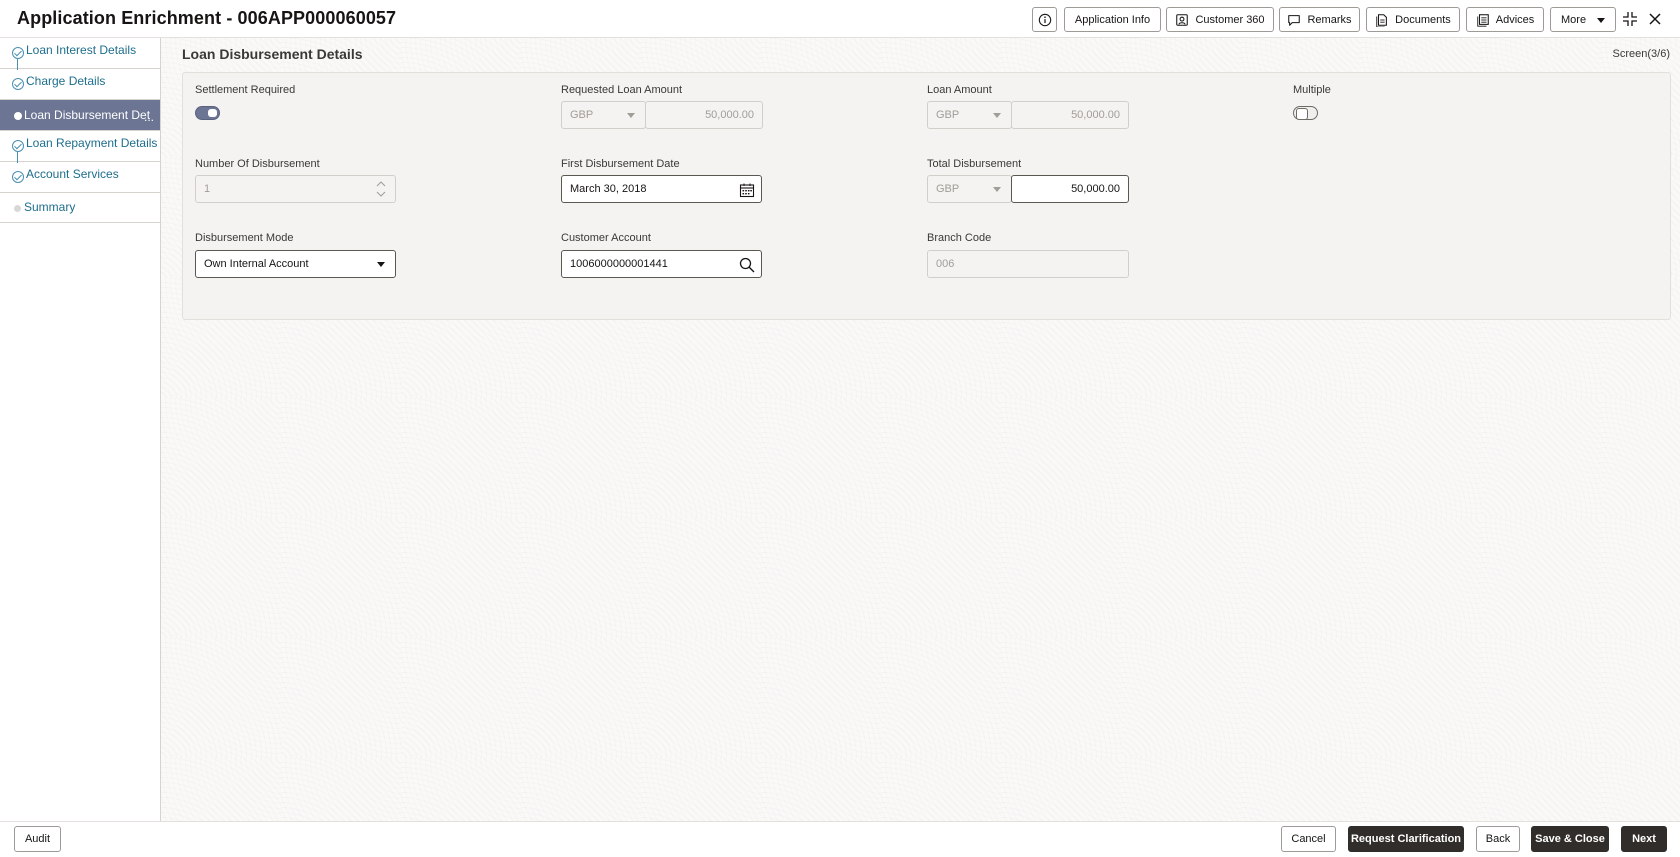  I want to click on disbursement-mode-select: Own Internal Account, so click(295, 264).